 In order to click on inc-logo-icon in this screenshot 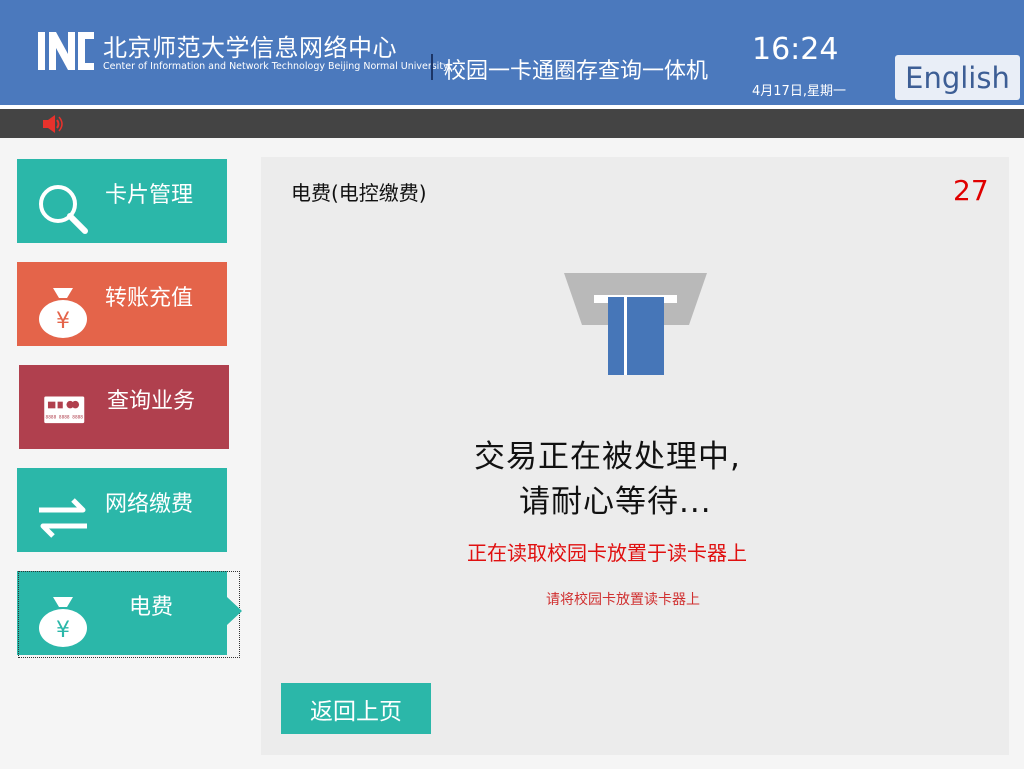, I will do `click(66, 51)`.